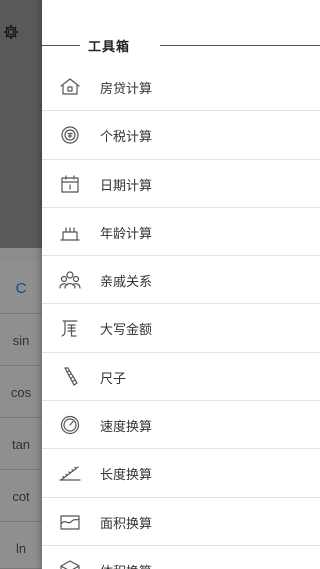 The height and width of the screenshot is (569, 320). What do you see at coordinates (70, 563) in the screenshot?
I see `cube-icon` at bounding box center [70, 563].